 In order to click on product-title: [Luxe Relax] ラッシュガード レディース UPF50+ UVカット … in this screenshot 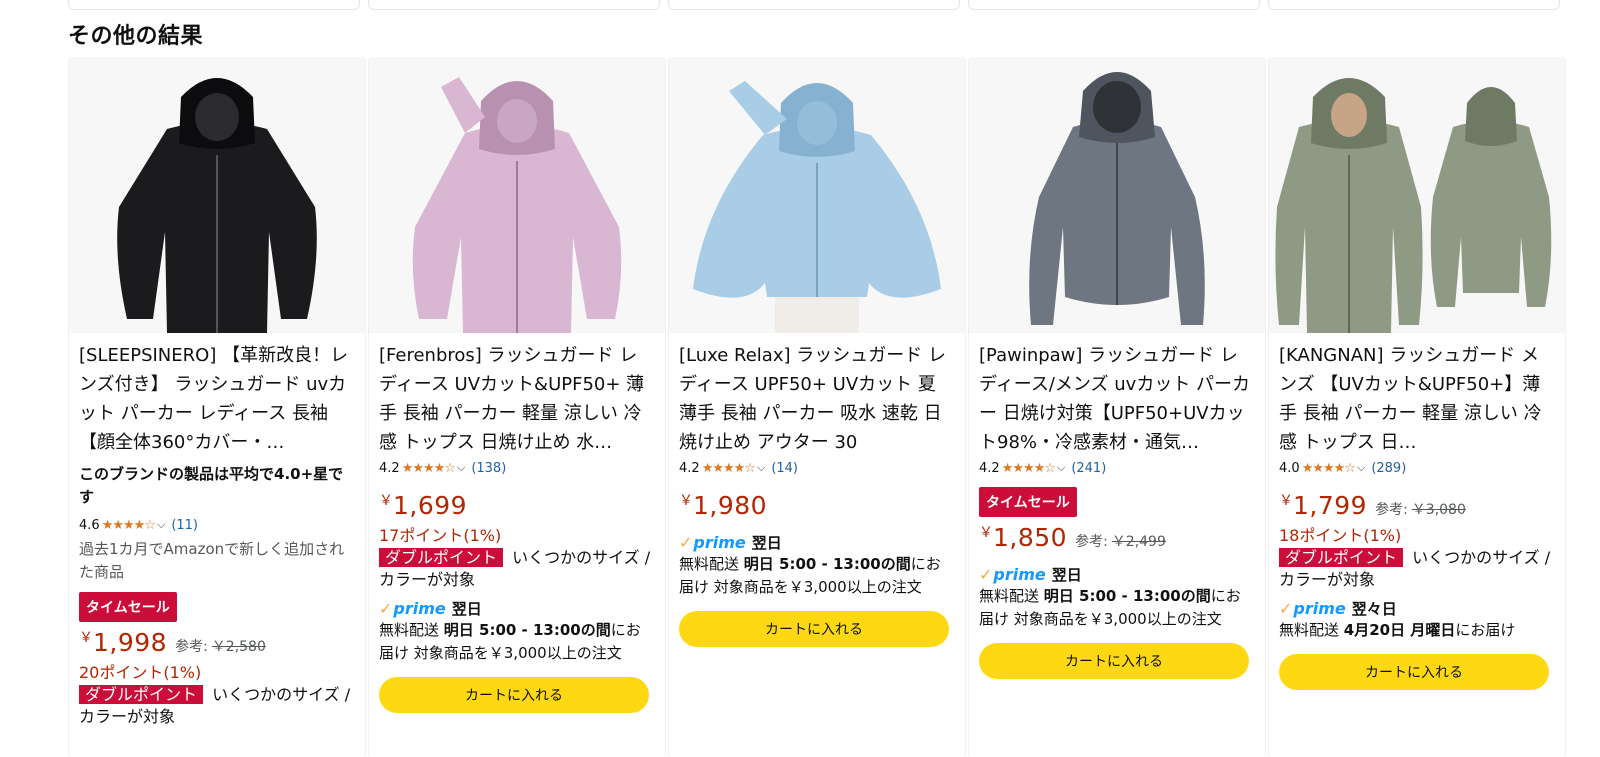, I will do `click(817, 399)`.